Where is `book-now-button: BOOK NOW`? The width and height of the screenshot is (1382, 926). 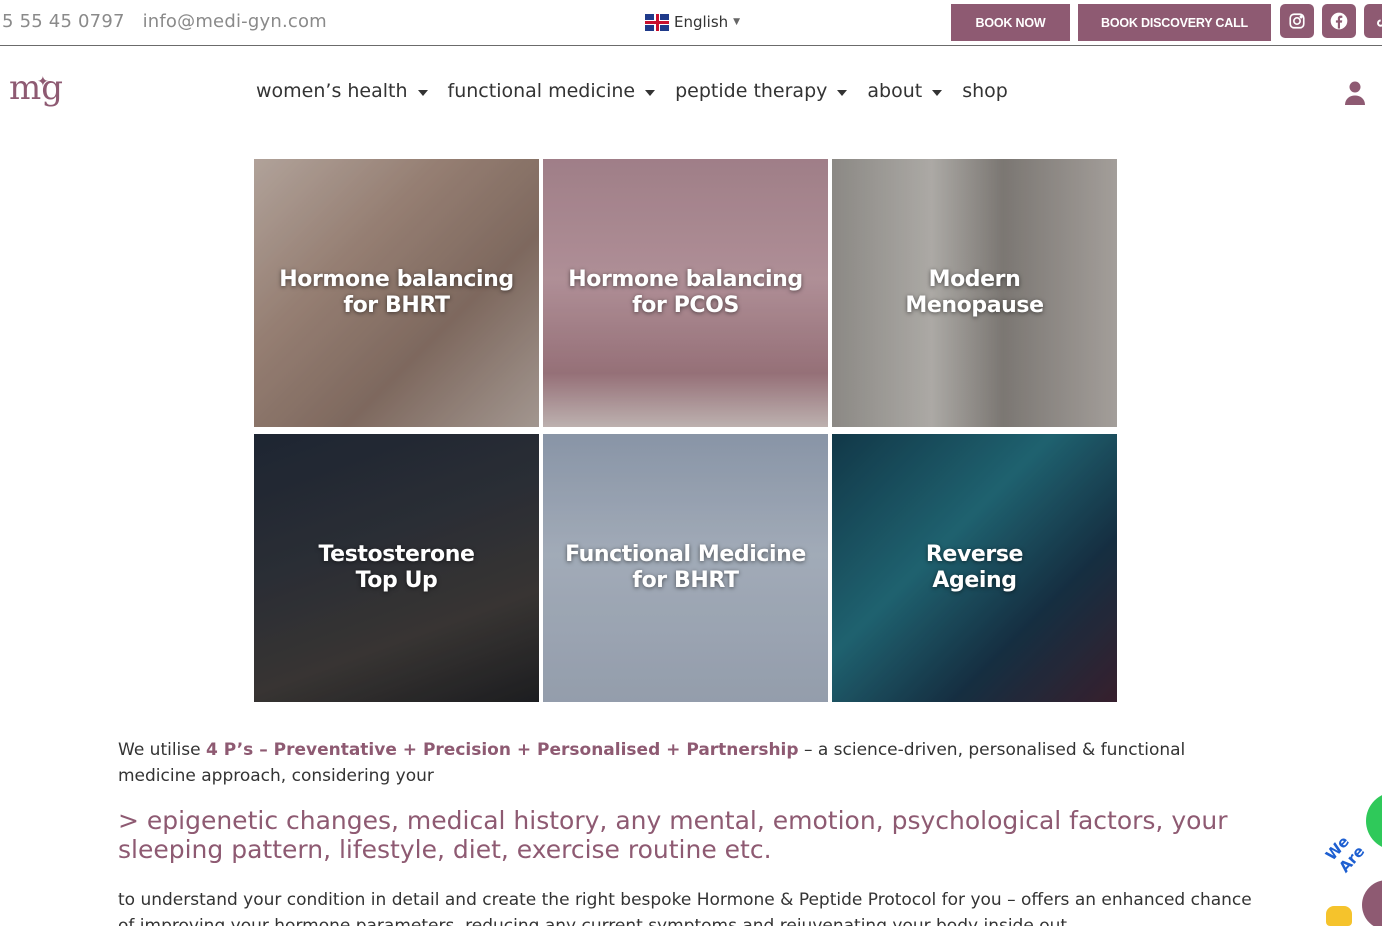 book-now-button: BOOK NOW is located at coordinates (1010, 22).